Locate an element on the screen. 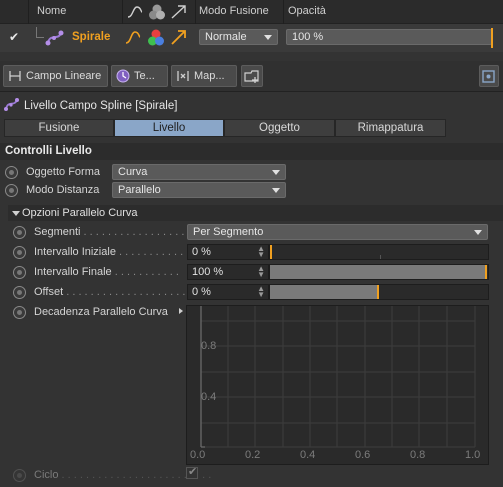  add-folder-button is located at coordinates (252, 76).